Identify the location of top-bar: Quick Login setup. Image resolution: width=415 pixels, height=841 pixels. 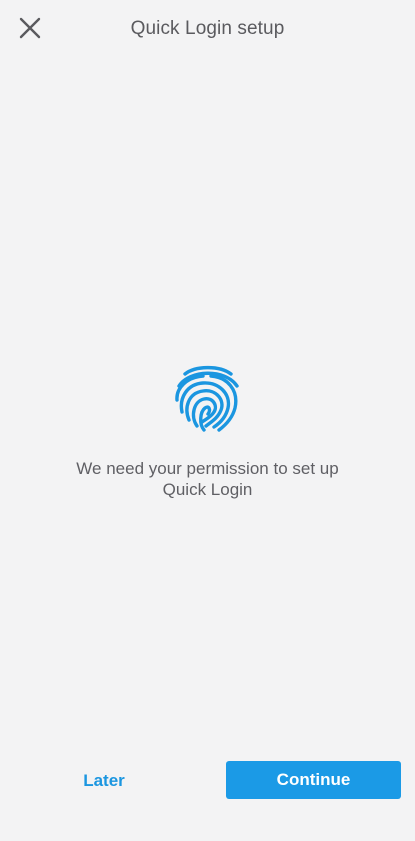
(207, 30).